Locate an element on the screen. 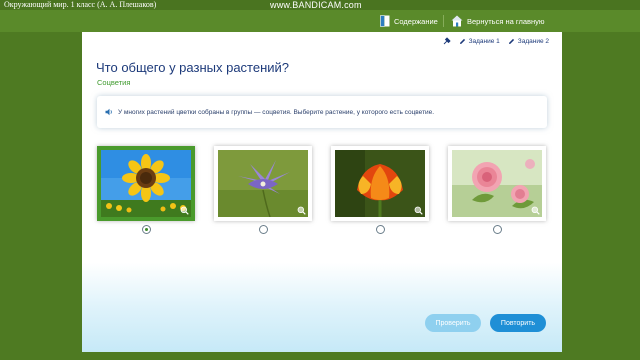 The height and width of the screenshot is (360, 640). recorder-watermark: www.BANDICAM.com is located at coordinates (316, 5).